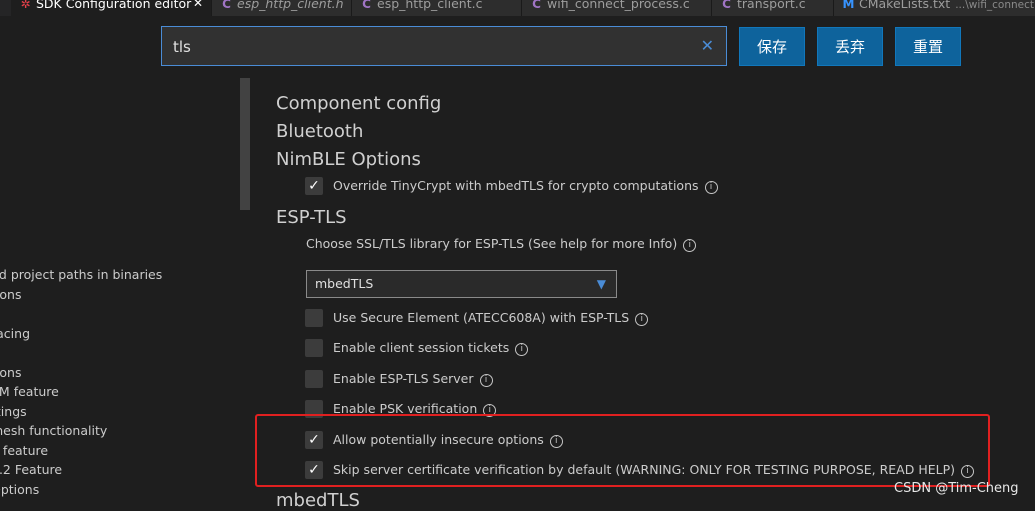 This screenshot has width=1035, height=511. What do you see at coordinates (314, 186) in the screenshot?
I see `tinycrypt-checkbox: ✓` at bounding box center [314, 186].